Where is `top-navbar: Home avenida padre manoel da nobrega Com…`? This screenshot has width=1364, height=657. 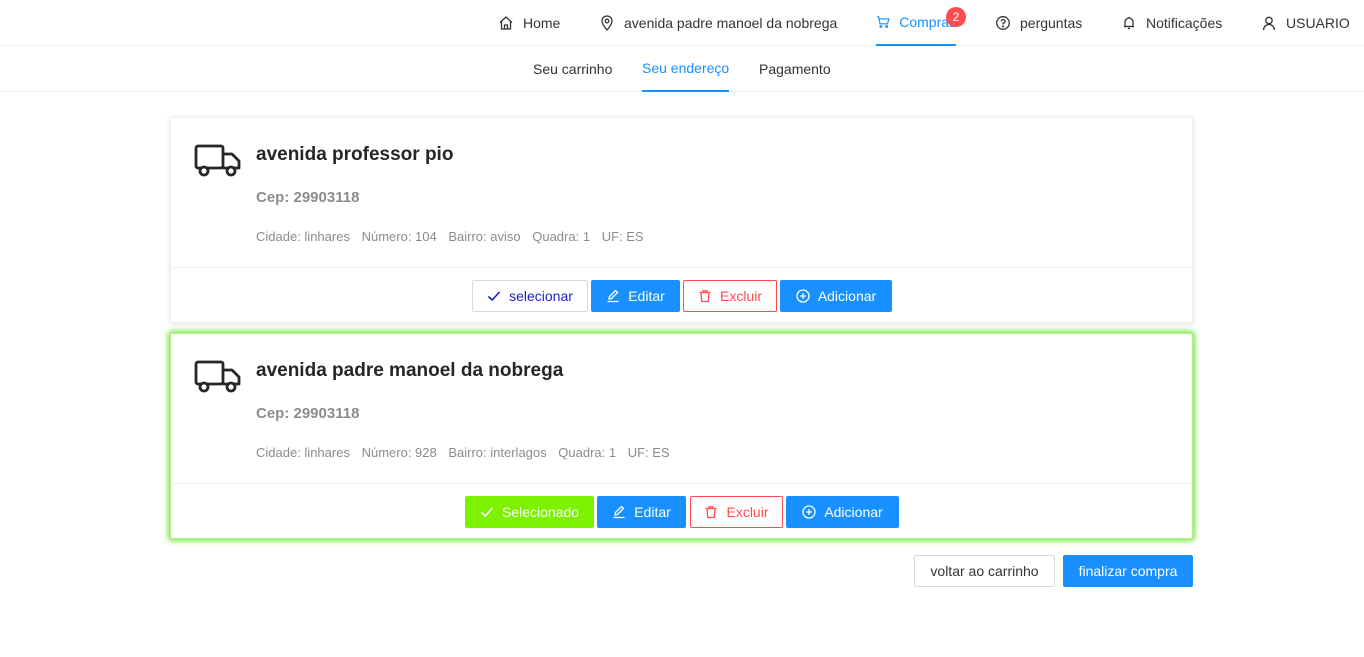
top-navbar: Home avenida padre manoel da nobrega Com… is located at coordinates (682, 23).